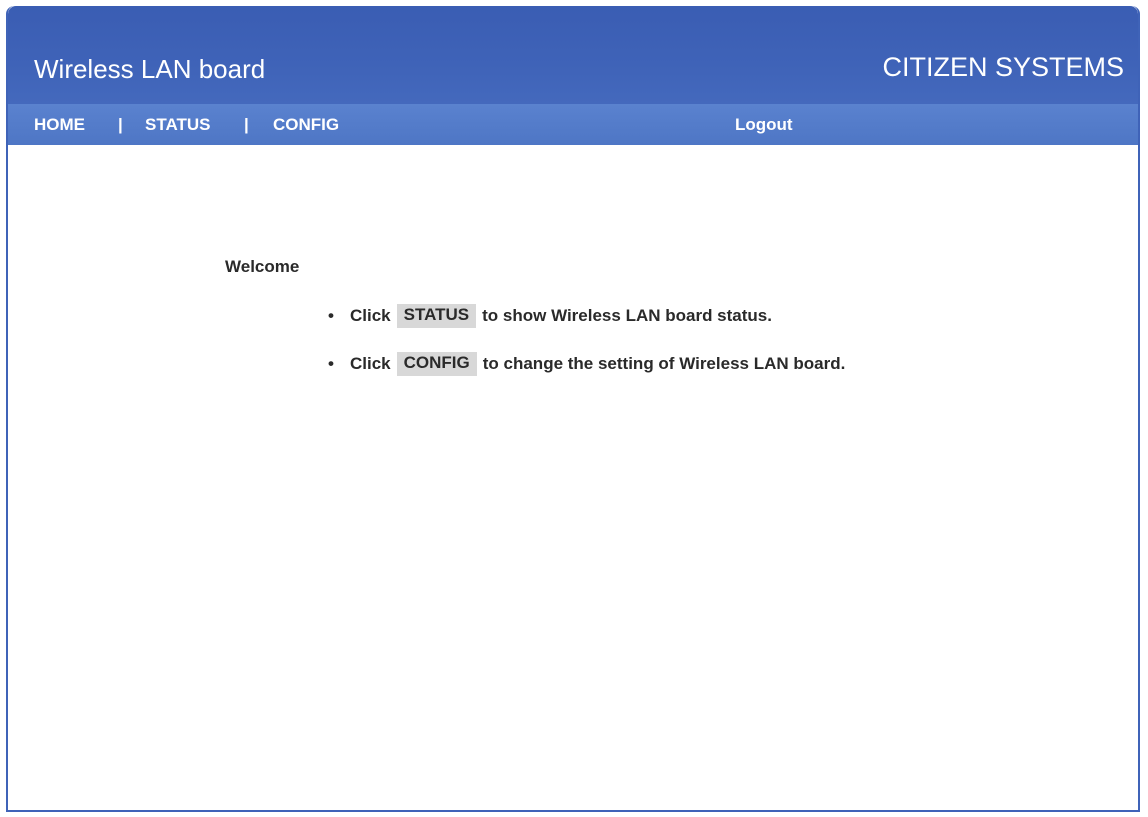  Describe the element at coordinates (764, 125) in the screenshot. I see `logout-link: Logout` at that location.